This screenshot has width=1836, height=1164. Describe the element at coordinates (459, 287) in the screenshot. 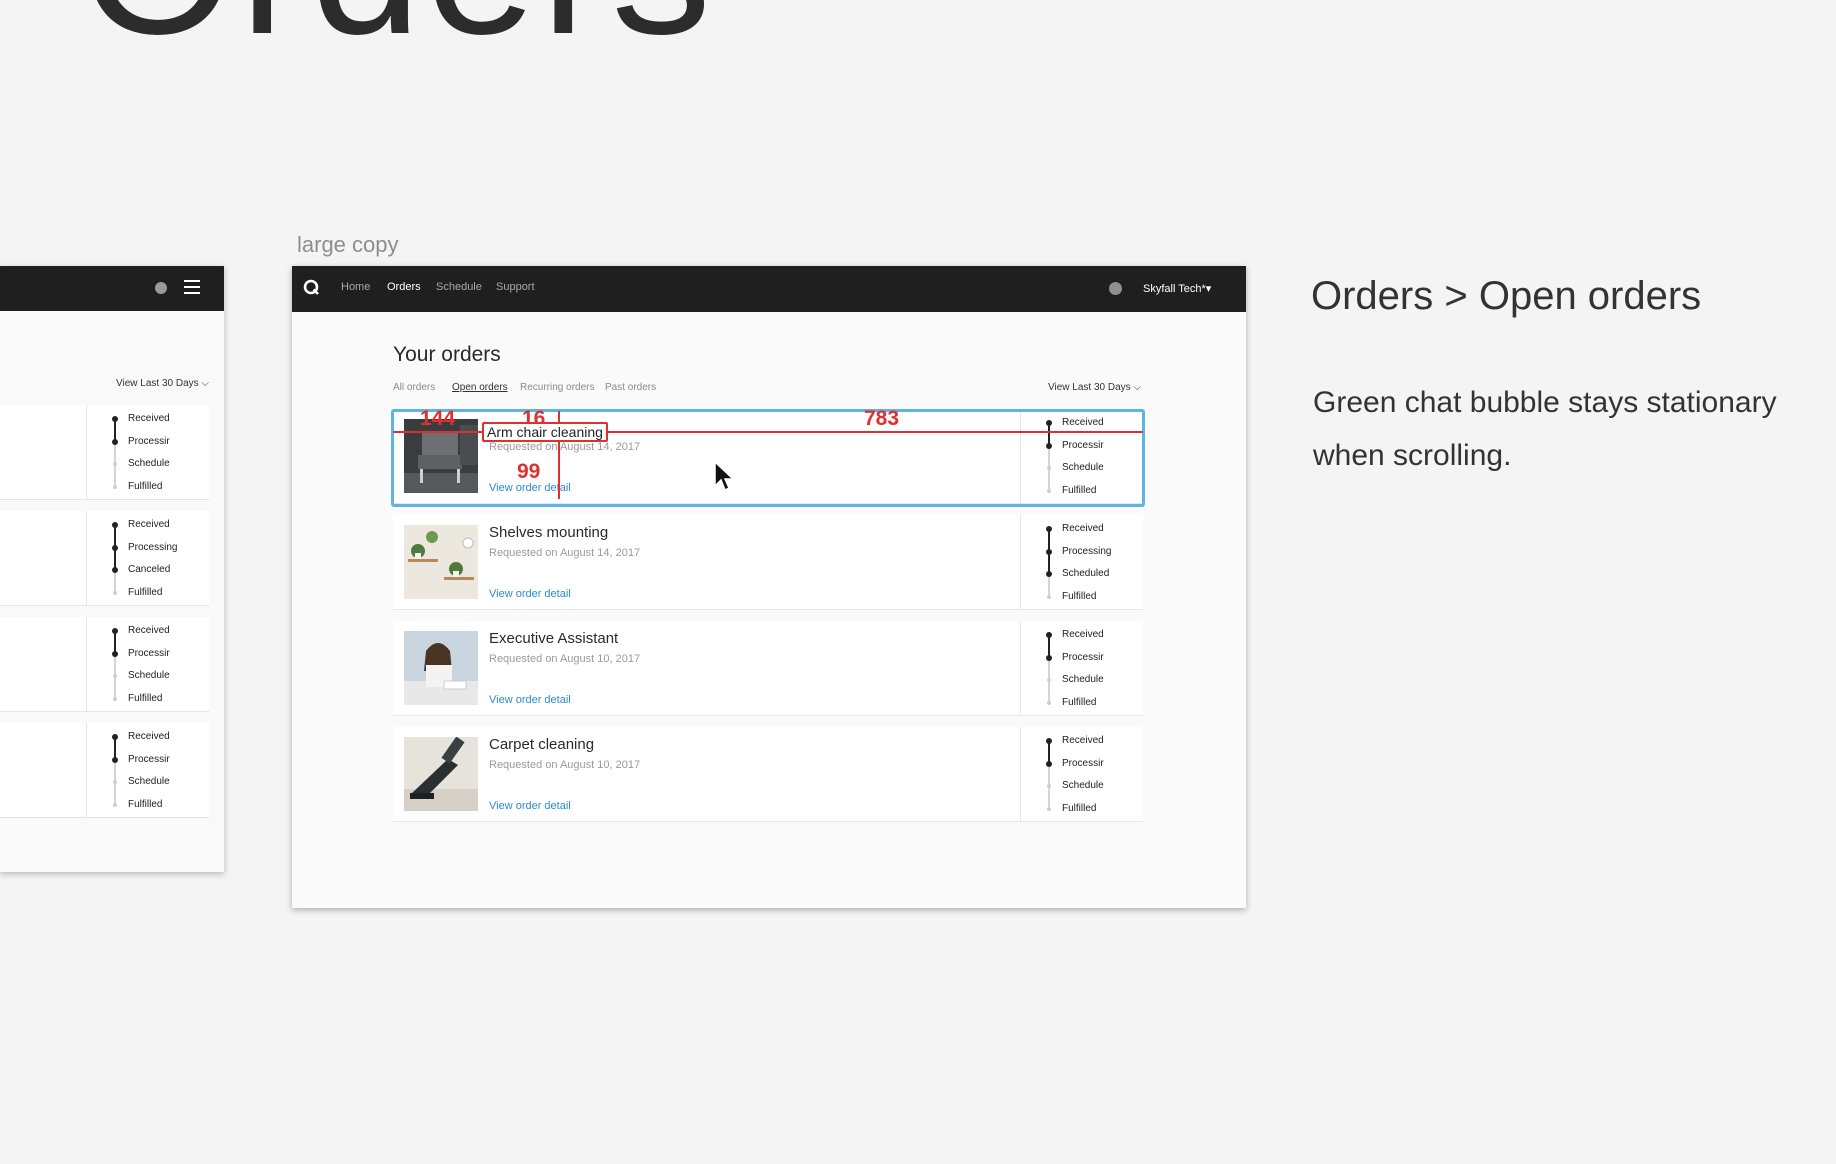

I see `nav-link-schedule: Schedule` at that location.